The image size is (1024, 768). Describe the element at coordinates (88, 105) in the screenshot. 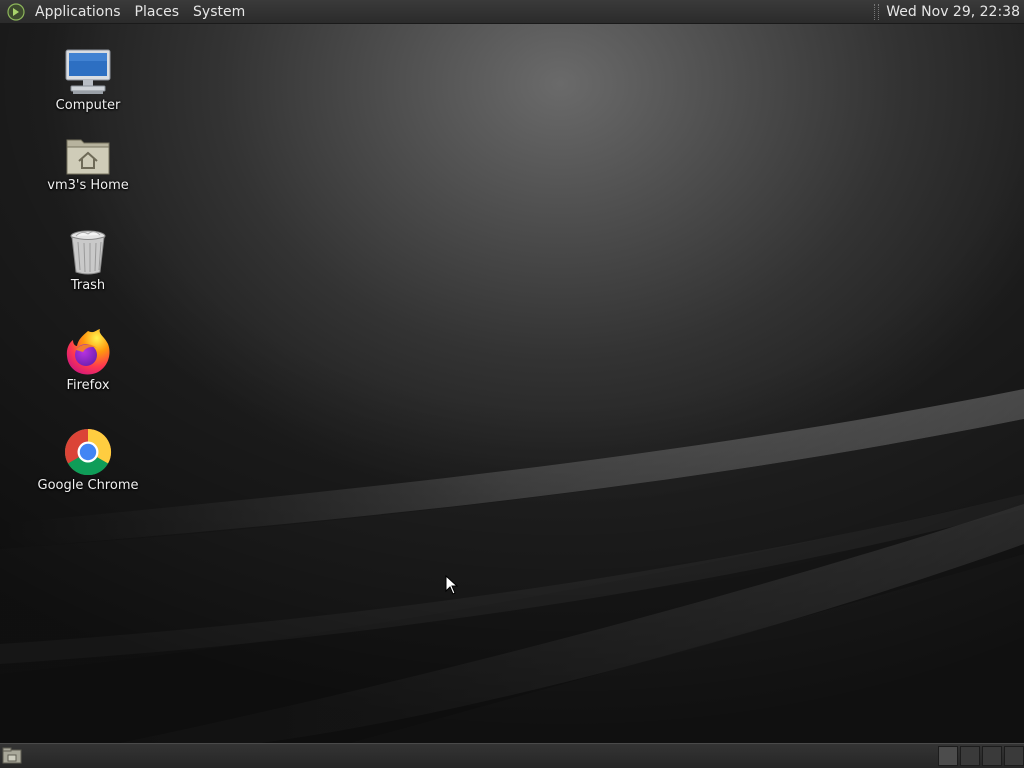

I see `desktop-icon-label: Computer` at that location.